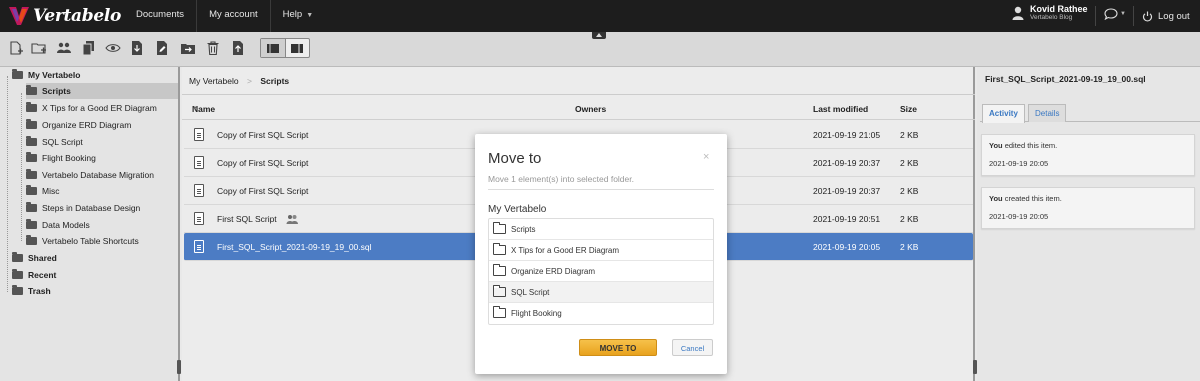 Image resolution: width=1200 pixels, height=381 pixels. What do you see at coordinates (89, 48) in the screenshot?
I see `copy-icon` at bounding box center [89, 48].